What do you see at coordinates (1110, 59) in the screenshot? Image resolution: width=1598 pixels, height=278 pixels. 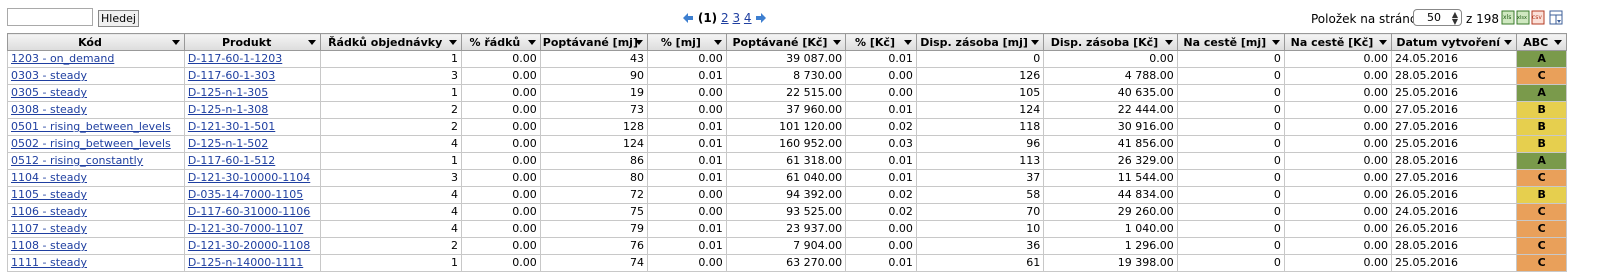 I see `cell-stock-czk: 0.00` at bounding box center [1110, 59].